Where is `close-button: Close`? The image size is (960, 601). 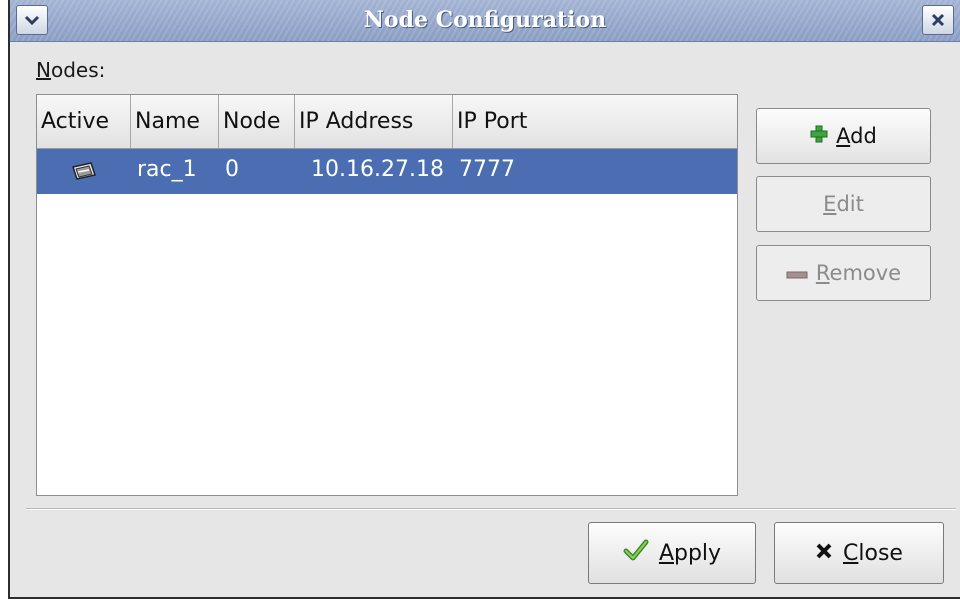
close-button: Close is located at coordinates (859, 553).